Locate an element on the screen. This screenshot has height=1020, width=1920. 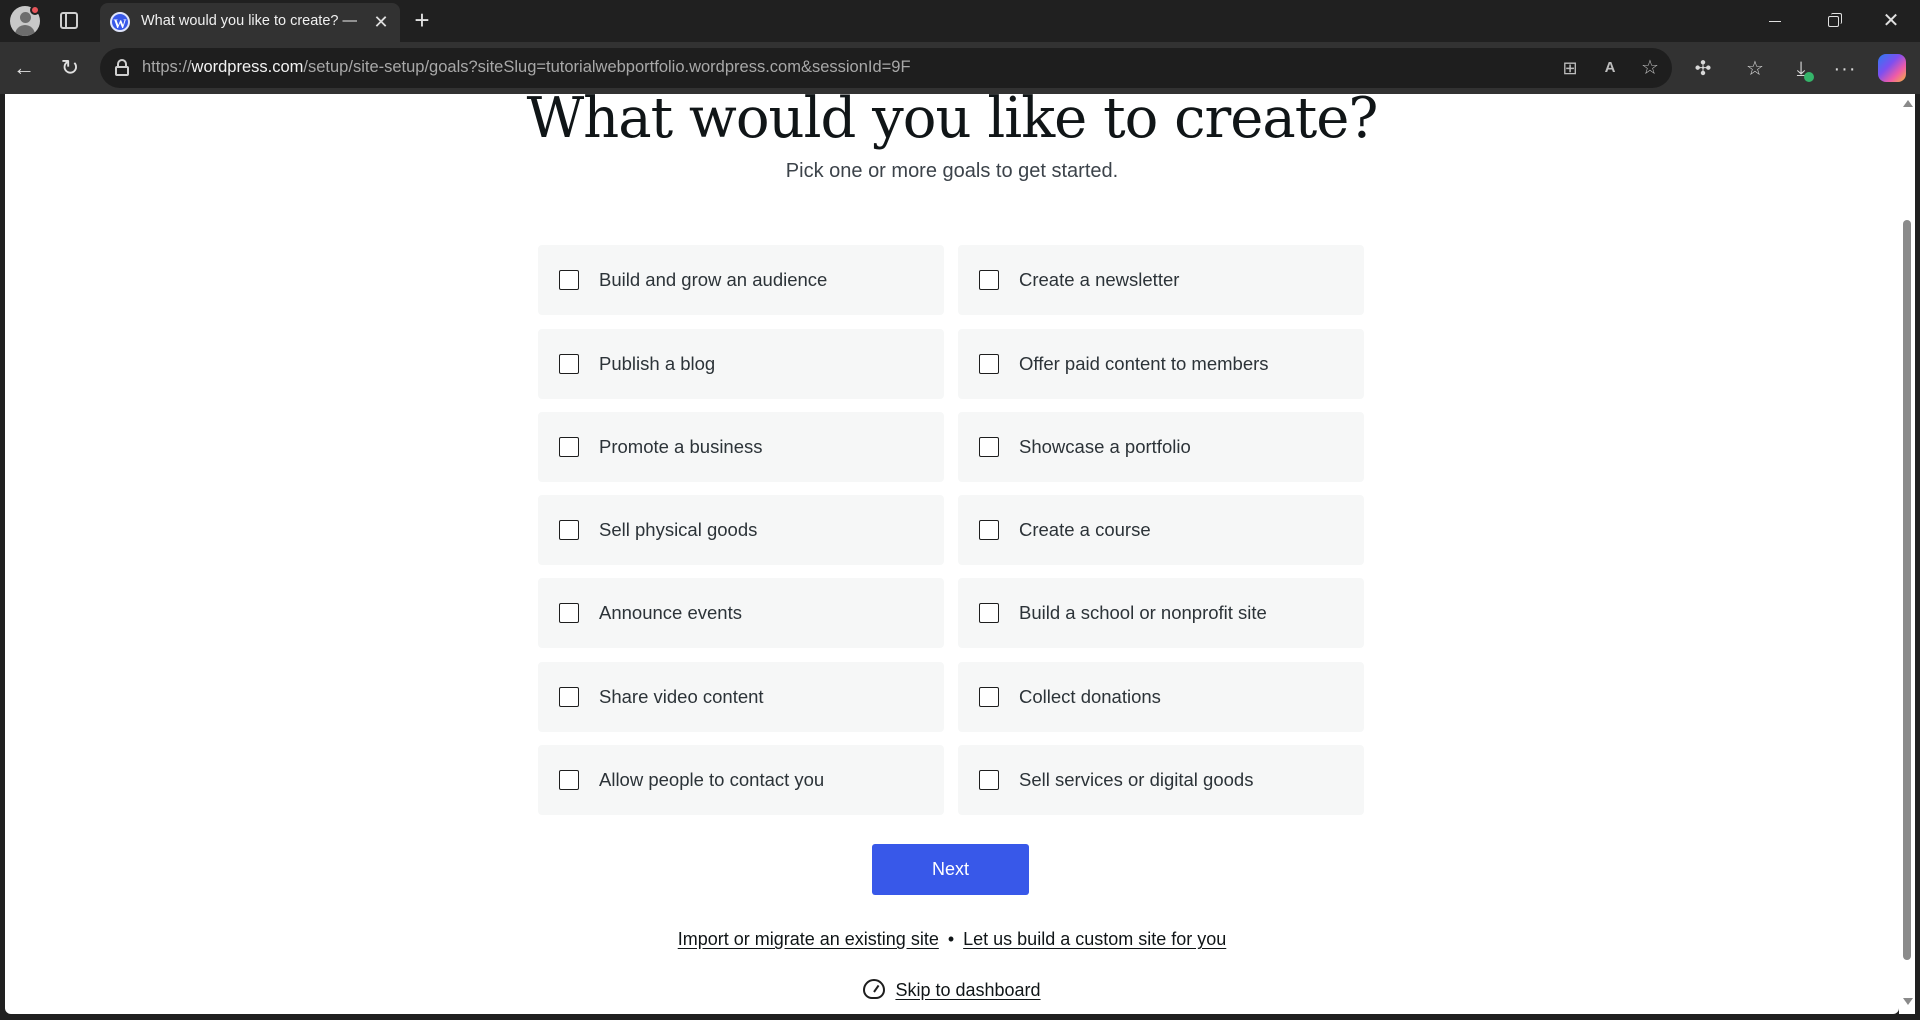
goal-label: Create a course is located at coordinates (1085, 529).